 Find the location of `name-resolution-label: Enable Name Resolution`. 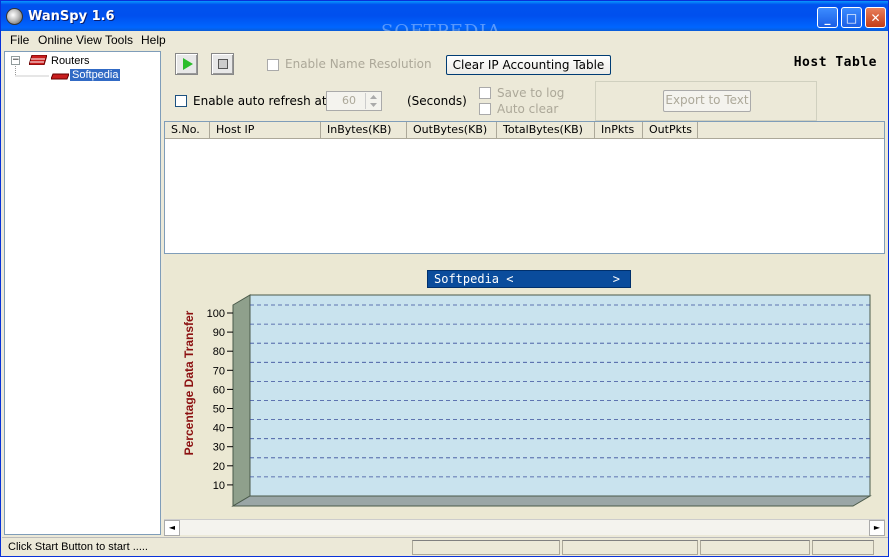

name-resolution-label: Enable Name Resolution is located at coordinates (358, 64).